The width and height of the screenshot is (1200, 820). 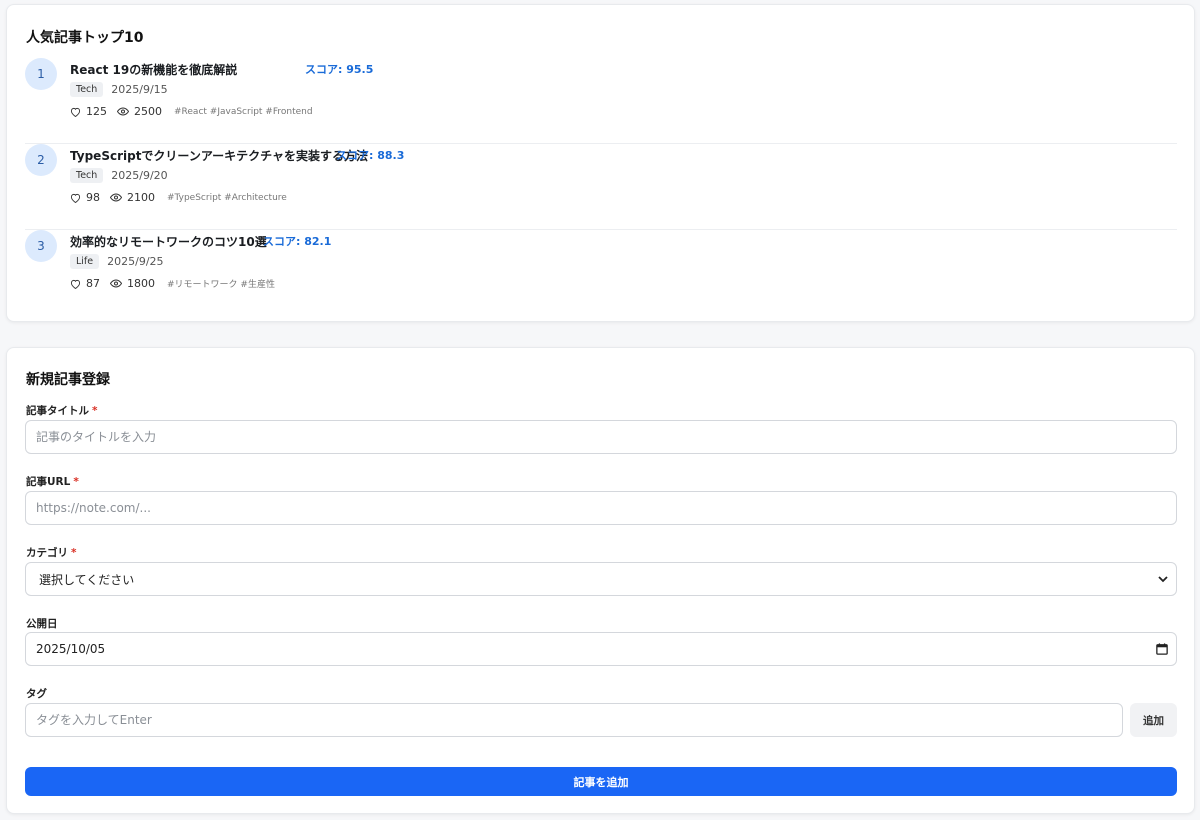 What do you see at coordinates (71, 649) in the screenshot?
I see `publish-date-value: 2025/10/05` at bounding box center [71, 649].